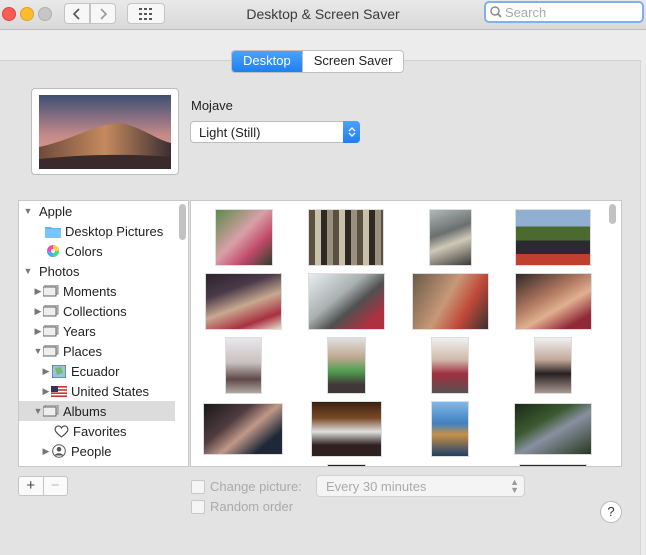 The width and height of the screenshot is (646, 555). I want to click on sidebar-item-colors: Colors, so click(97, 251).